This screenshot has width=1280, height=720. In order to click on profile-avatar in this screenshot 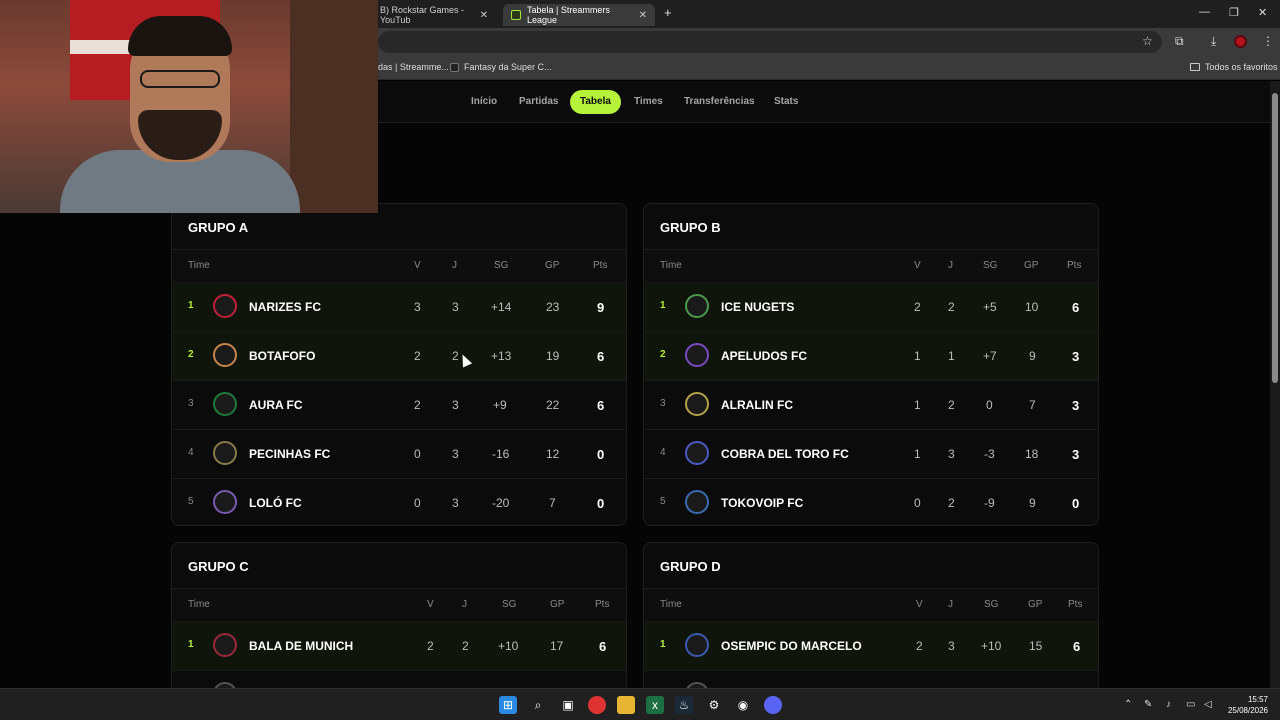, I will do `click(1240, 41)`.